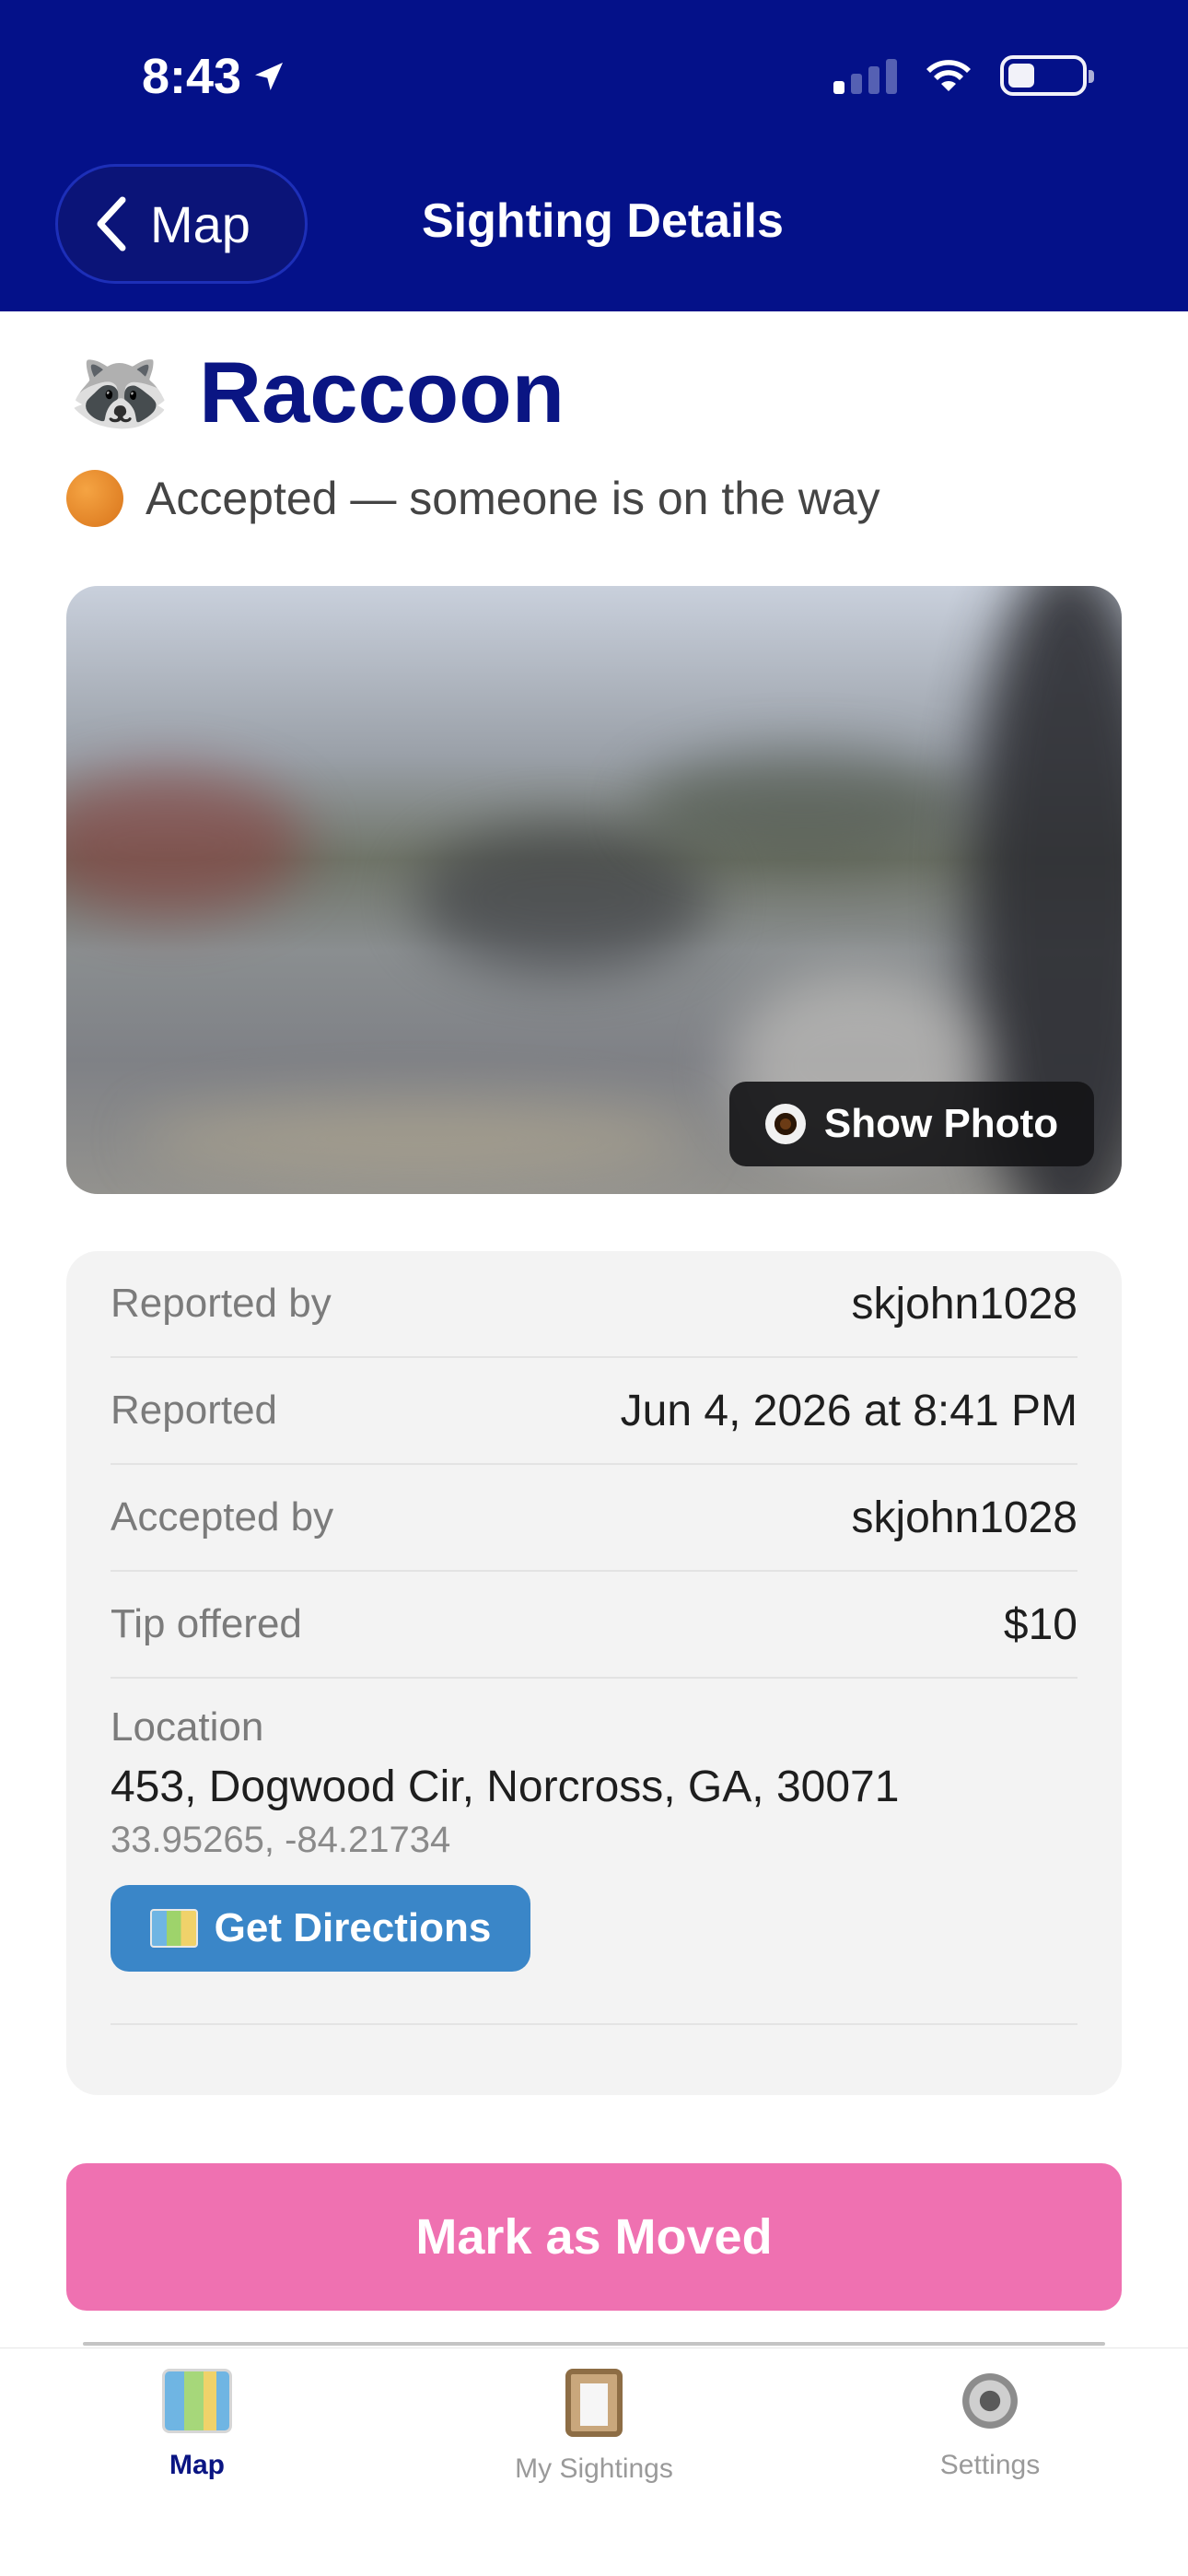  I want to click on reported-by-label: Reported by, so click(221, 1303).